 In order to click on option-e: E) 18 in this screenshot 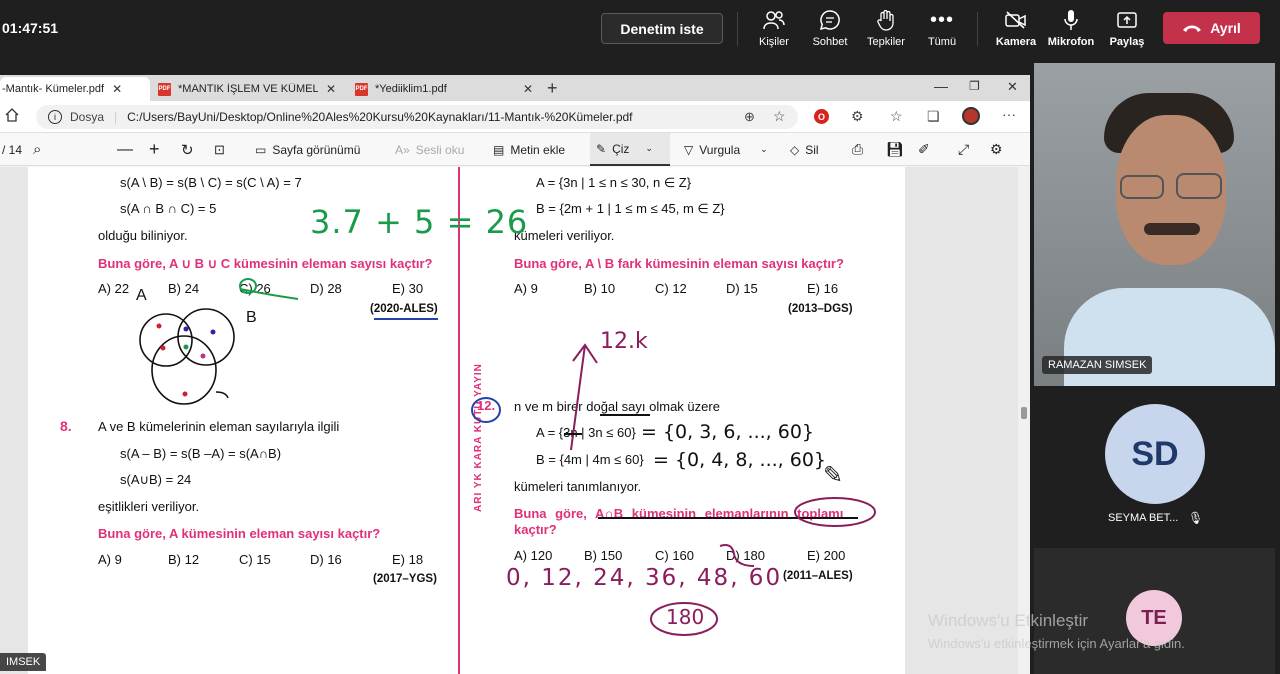, I will do `click(407, 559)`.